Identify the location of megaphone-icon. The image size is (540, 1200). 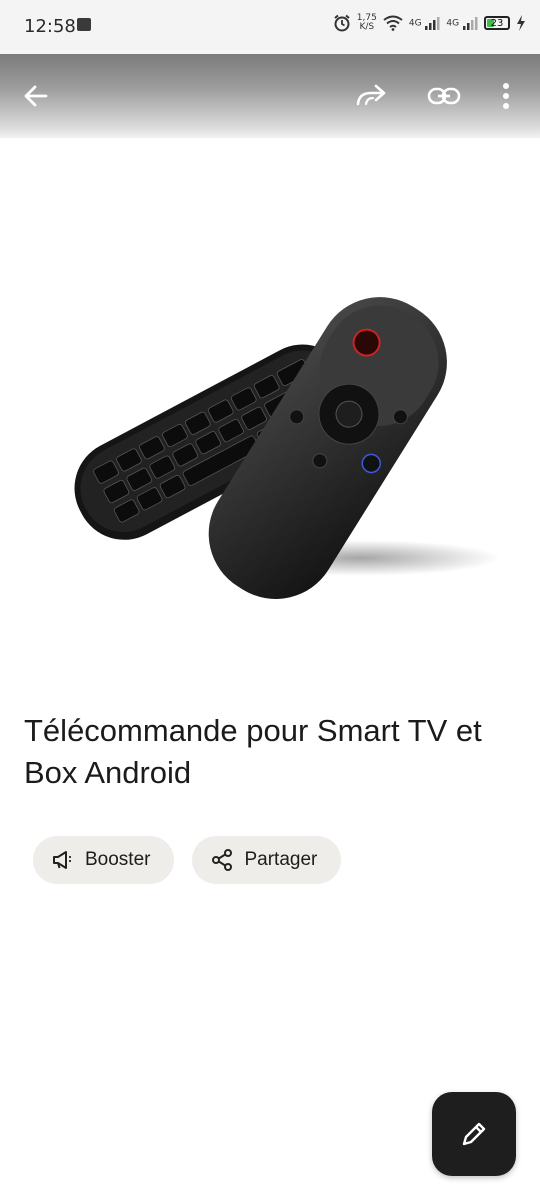
(63, 860).